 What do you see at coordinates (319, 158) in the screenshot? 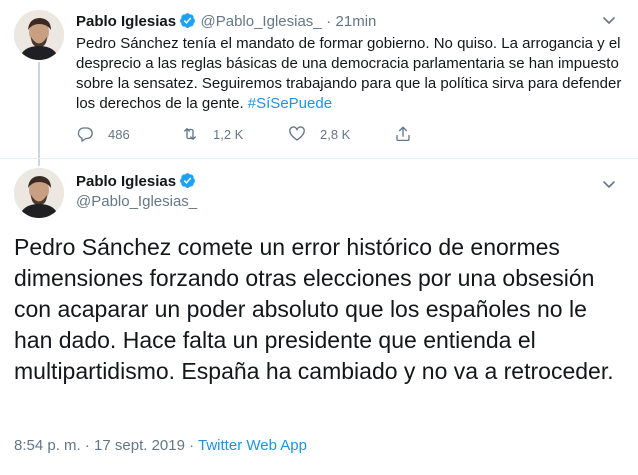
I see `tweet-divider` at bounding box center [319, 158].